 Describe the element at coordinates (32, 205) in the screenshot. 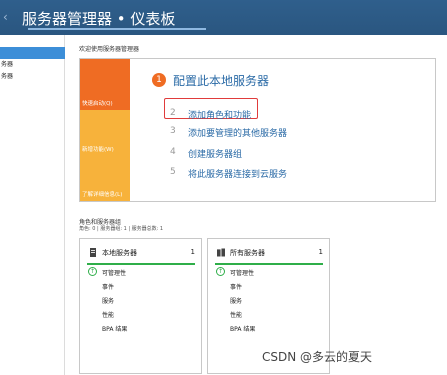

I see `sidebar: 务器 务器` at that location.